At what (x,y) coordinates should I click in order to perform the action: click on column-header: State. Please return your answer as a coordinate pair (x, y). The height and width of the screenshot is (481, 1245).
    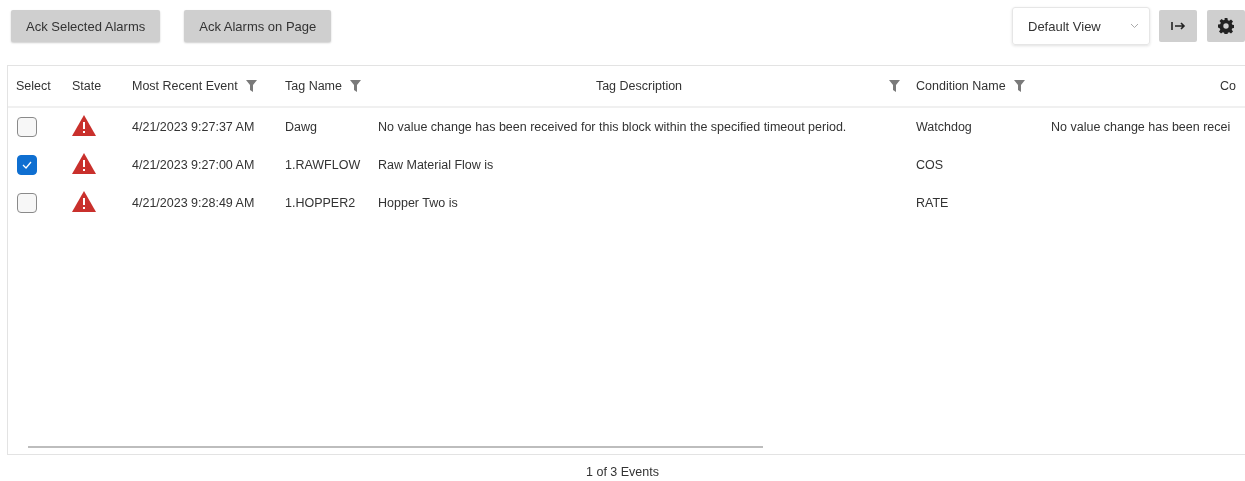
    Looking at the image, I should click on (87, 86).